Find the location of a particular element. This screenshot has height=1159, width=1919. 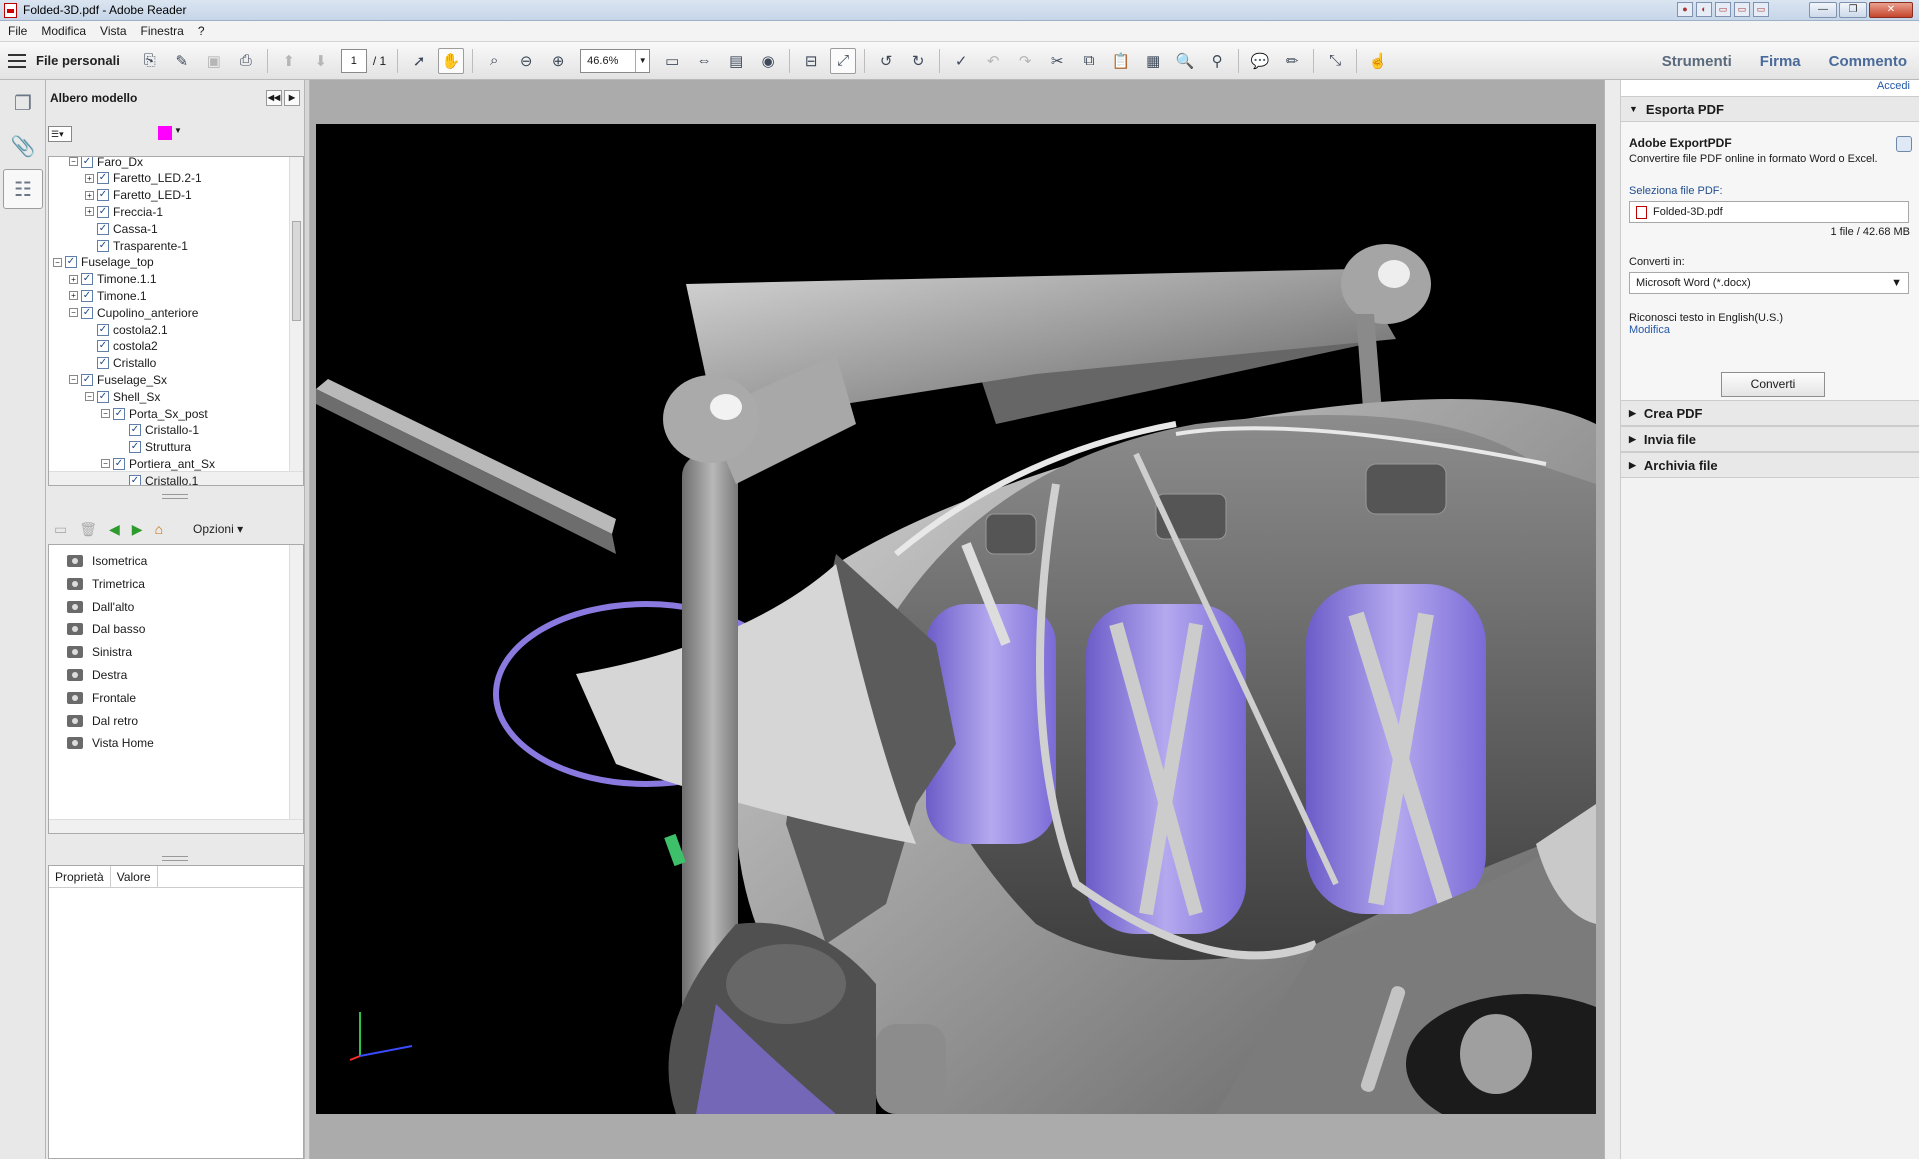

model-tree-icon: ☷ is located at coordinates (23, 189).